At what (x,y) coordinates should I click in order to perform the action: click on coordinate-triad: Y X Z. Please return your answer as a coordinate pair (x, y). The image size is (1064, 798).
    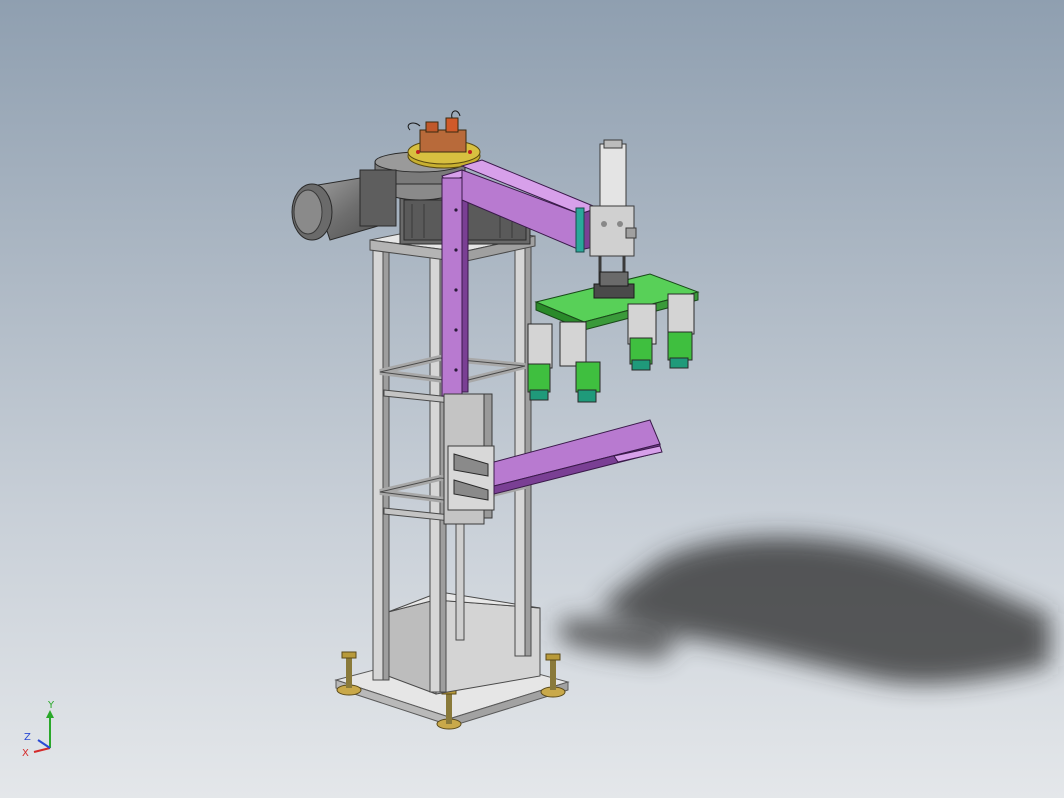
    Looking at the image, I should click on (38, 729).